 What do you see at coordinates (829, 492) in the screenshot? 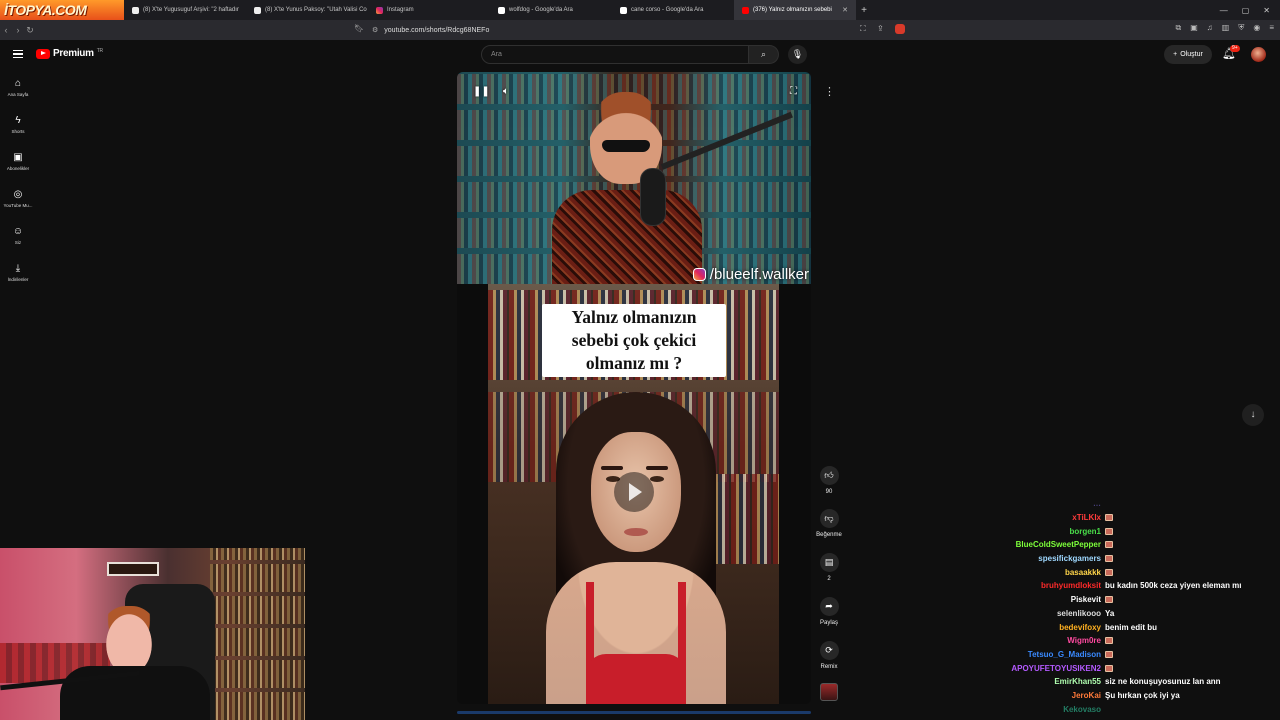
I see `like-count: 90` at bounding box center [829, 492].